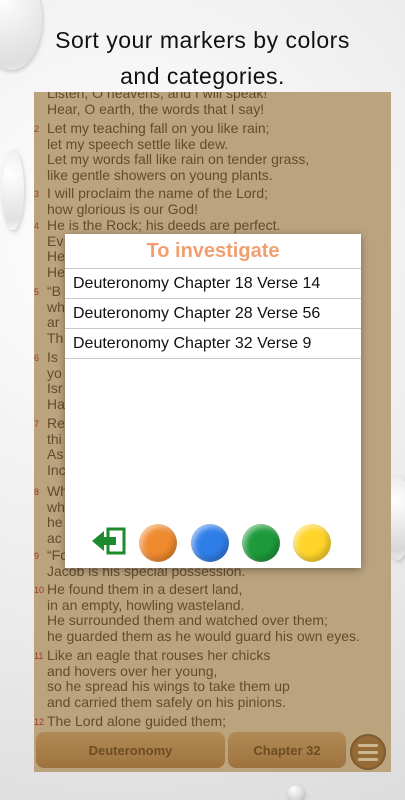  What do you see at coordinates (158, 543) in the screenshot?
I see `orange-color-filter` at bounding box center [158, 543].